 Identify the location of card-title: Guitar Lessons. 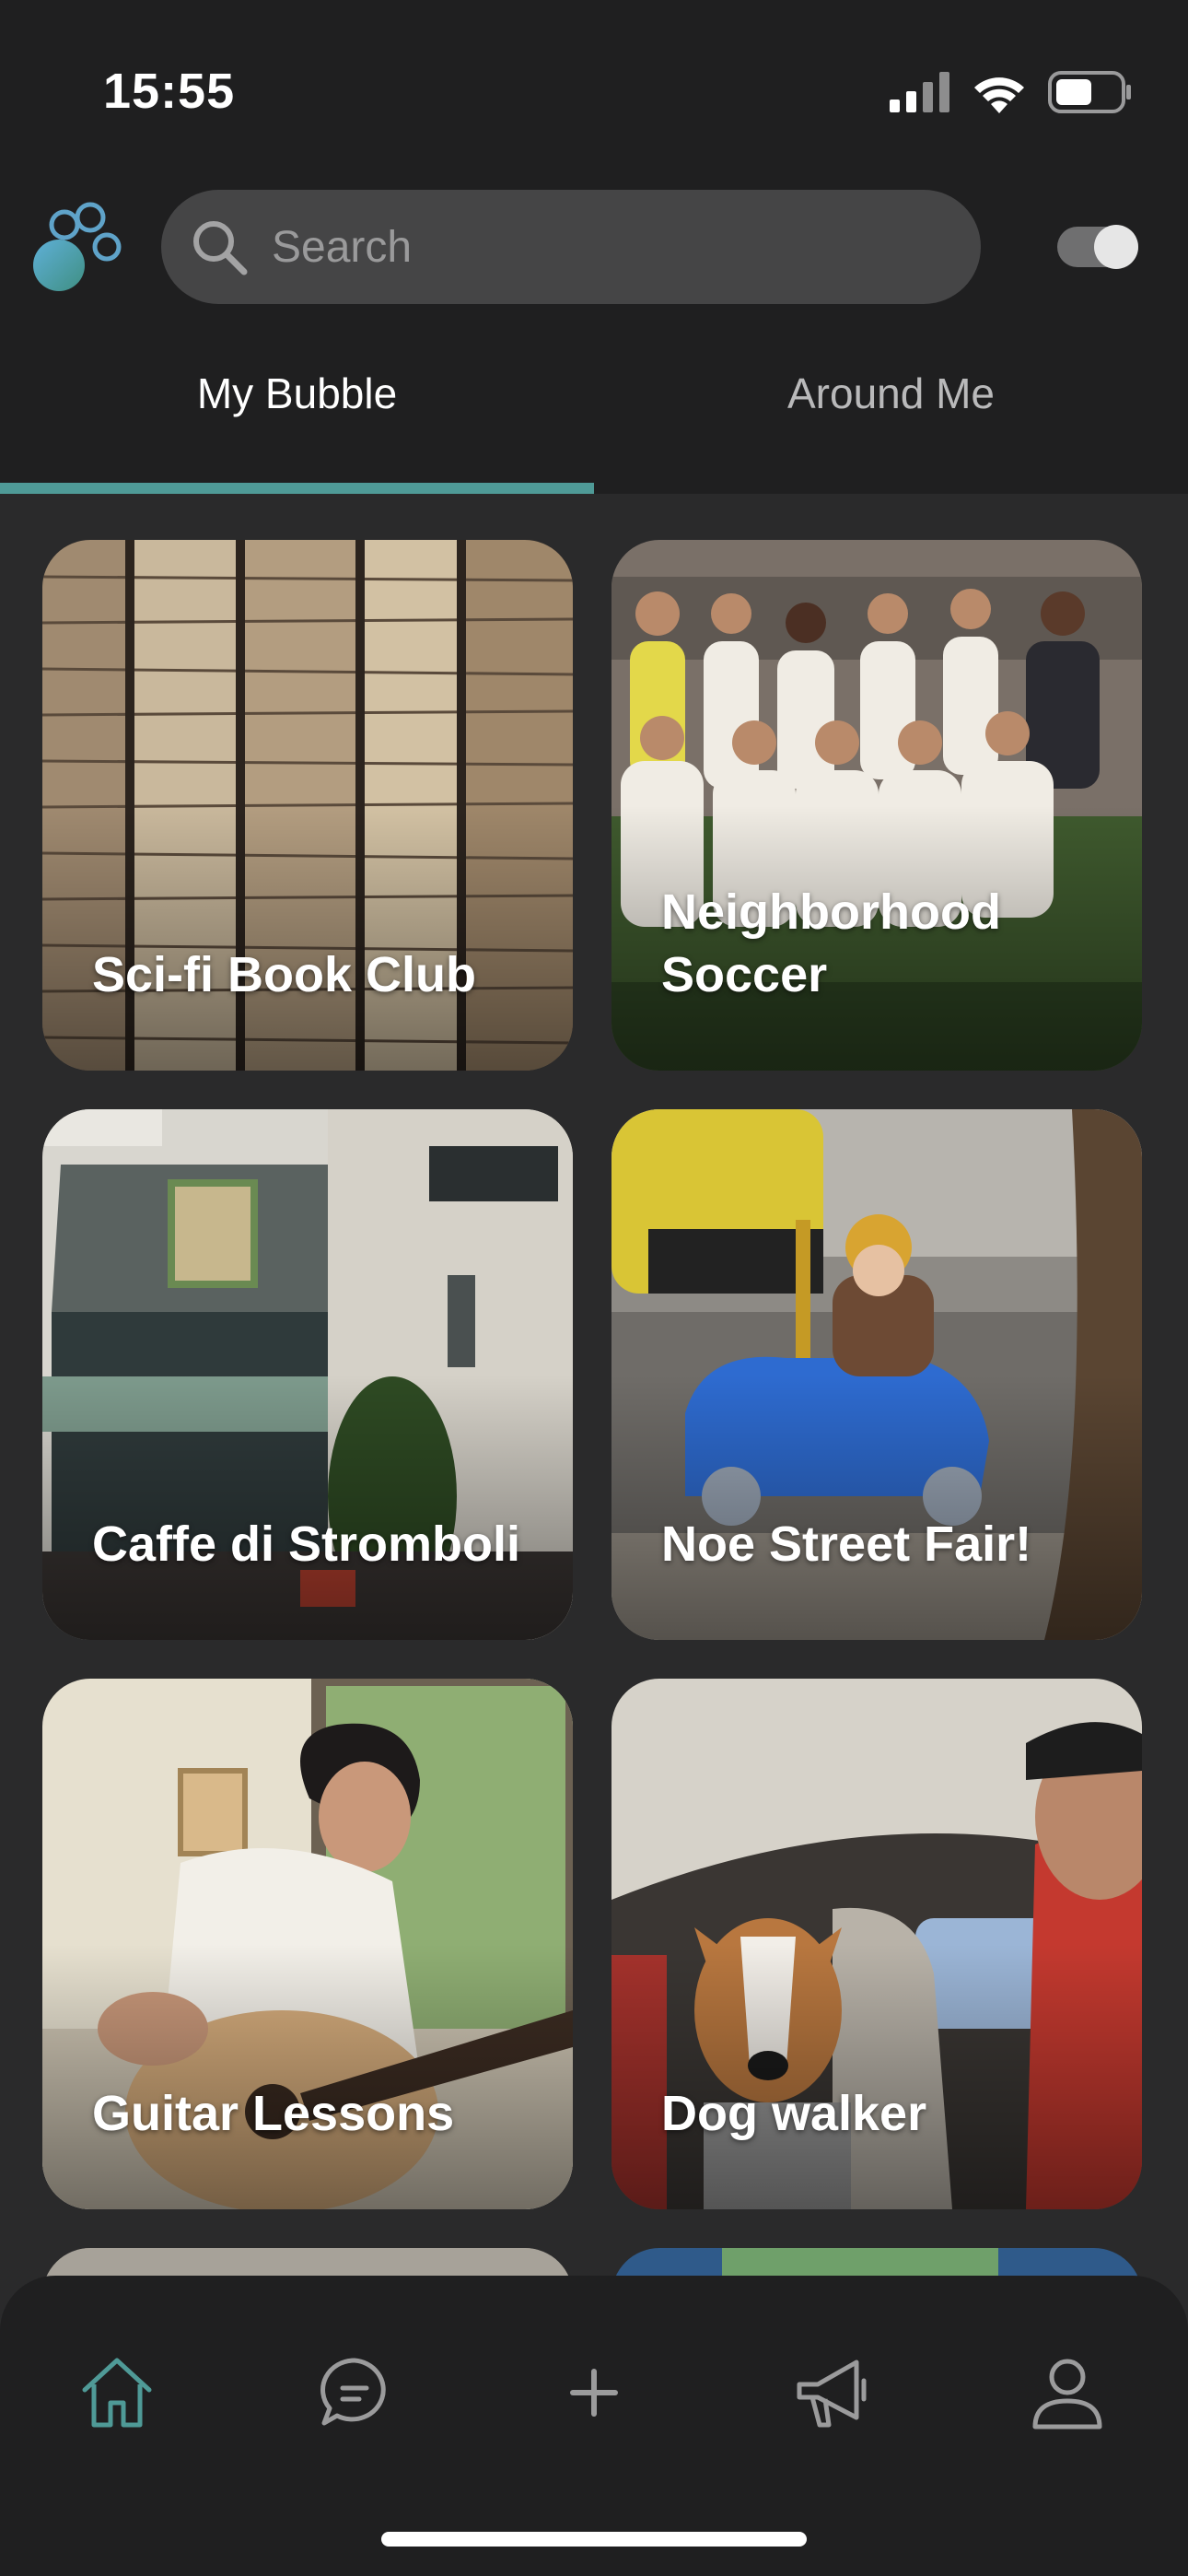
(273, 2113).